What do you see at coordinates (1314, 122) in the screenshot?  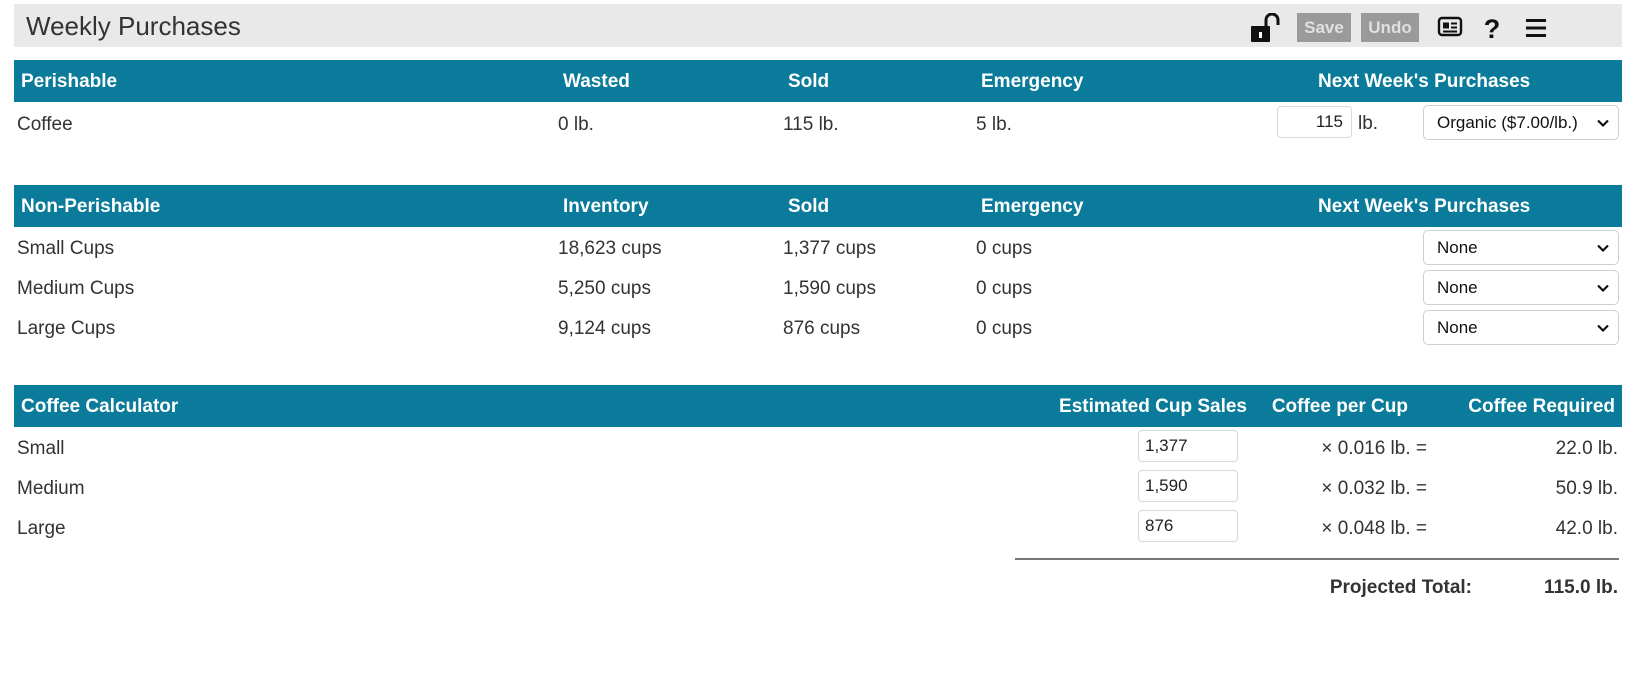 I see `coffee-purchase-qty-input` at bounding box center [1314, 122].